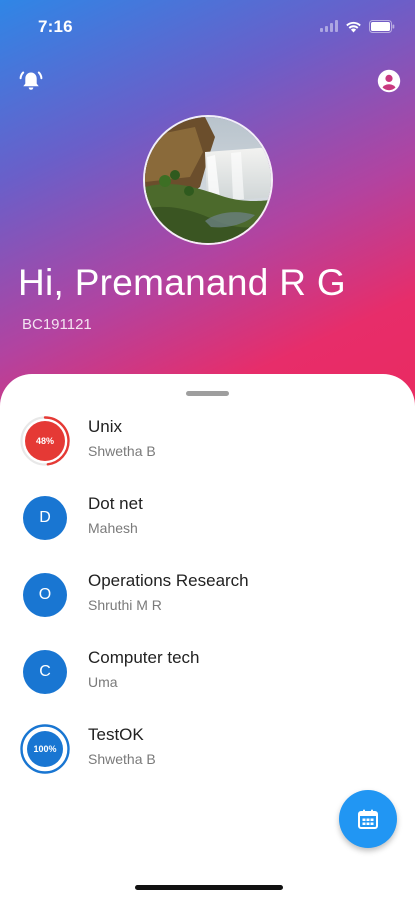  Describe the element at coordinates (382, 26) in the screenshot. I see `battery-icon` at that location.